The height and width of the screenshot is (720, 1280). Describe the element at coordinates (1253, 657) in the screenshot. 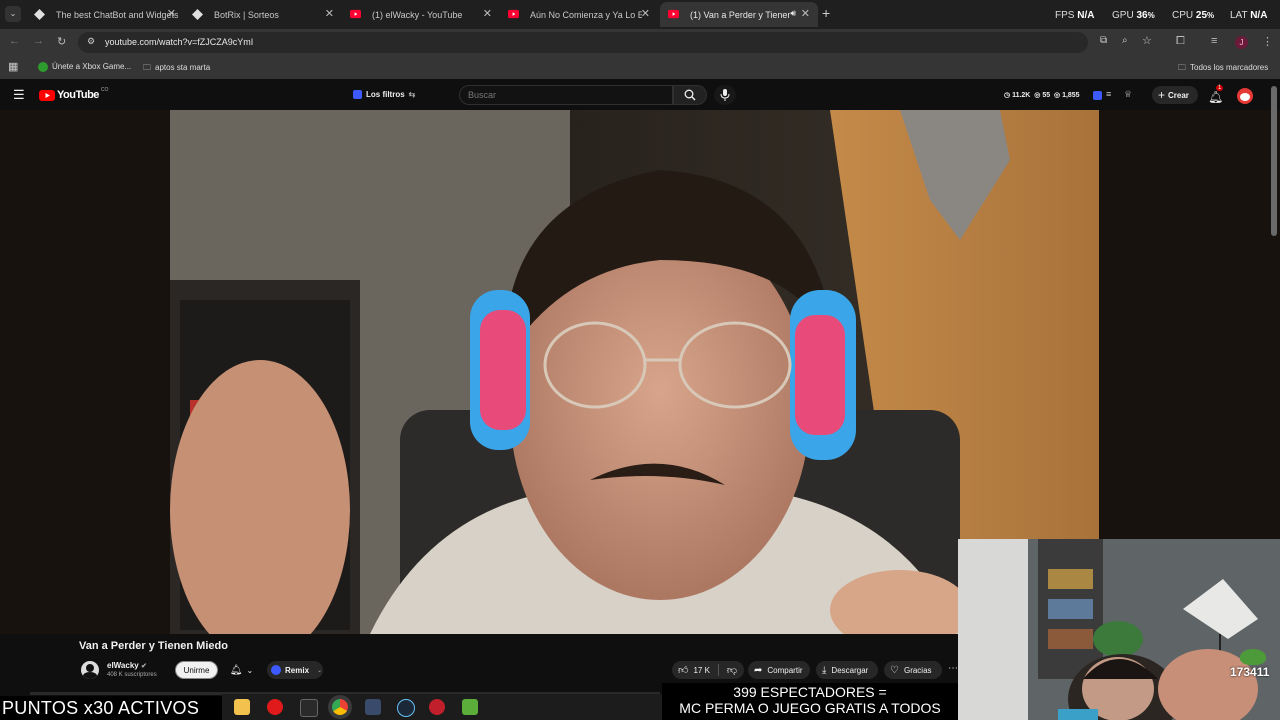

I see `pepe-emote-icon` at that location.